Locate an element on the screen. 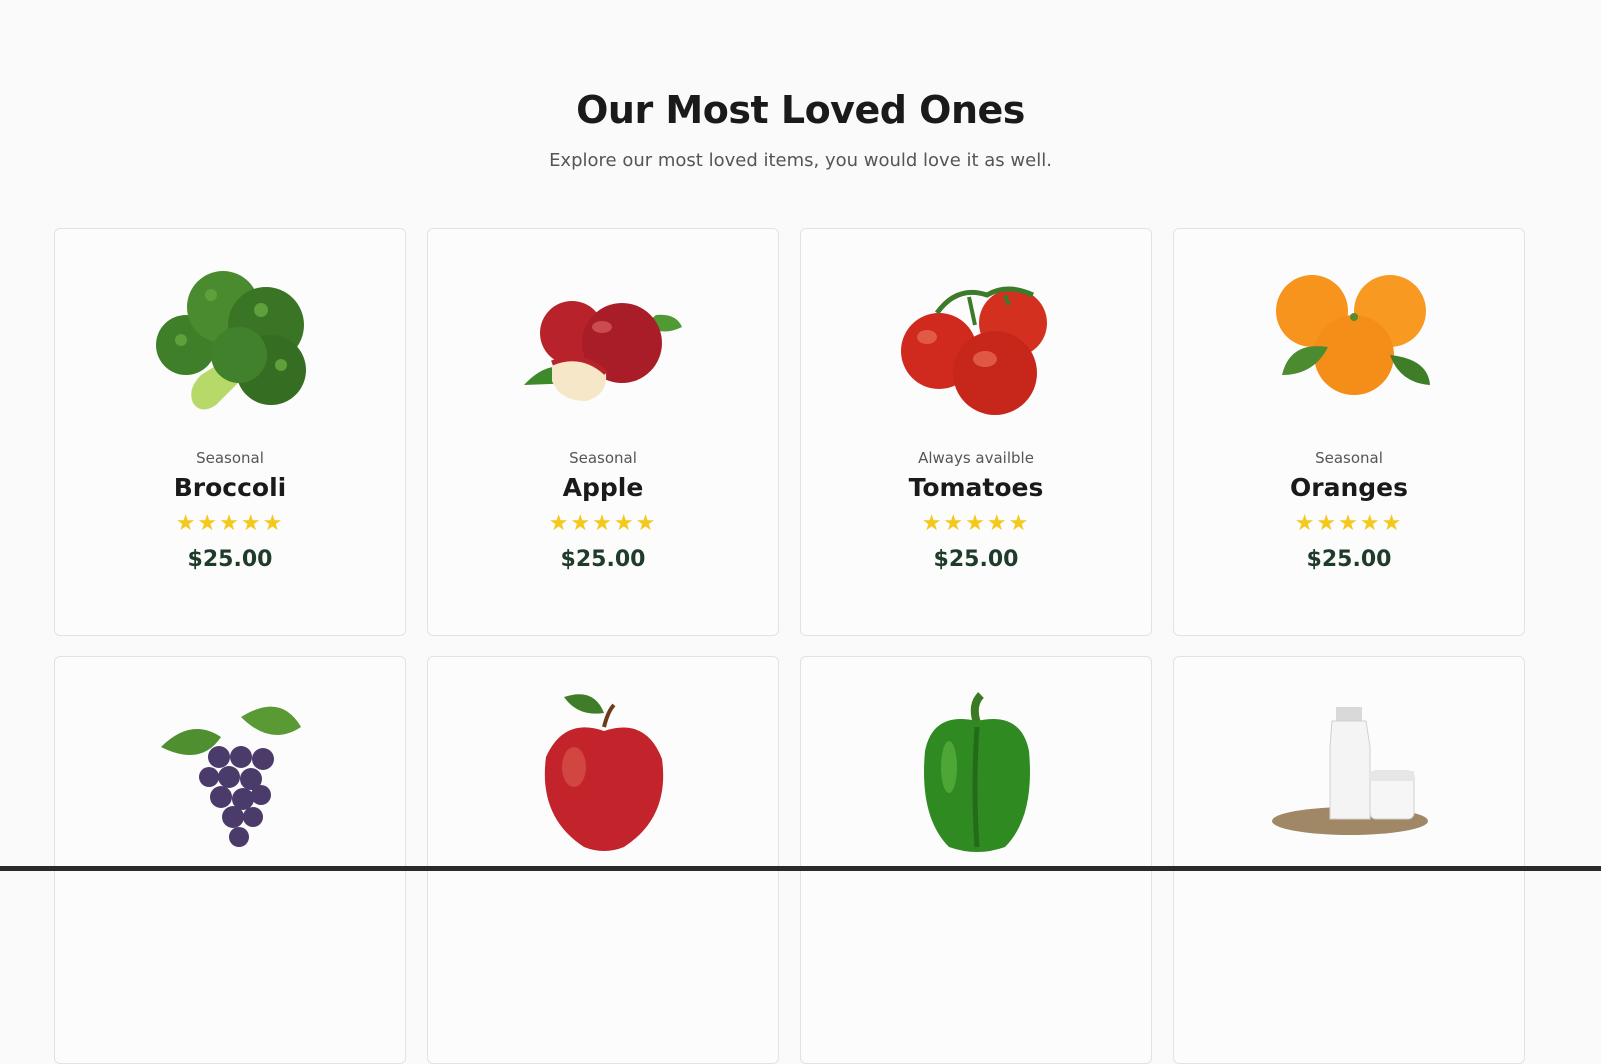 The height and width of the screenshot is (1064, 1601). tomatoes-icon is located at coordinates (977, 340).